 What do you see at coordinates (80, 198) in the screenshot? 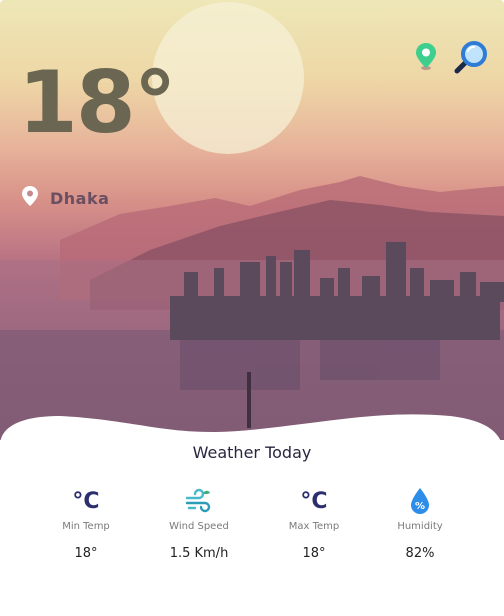
I see `location-name: Dhaka` at bounding box center [80, 198].